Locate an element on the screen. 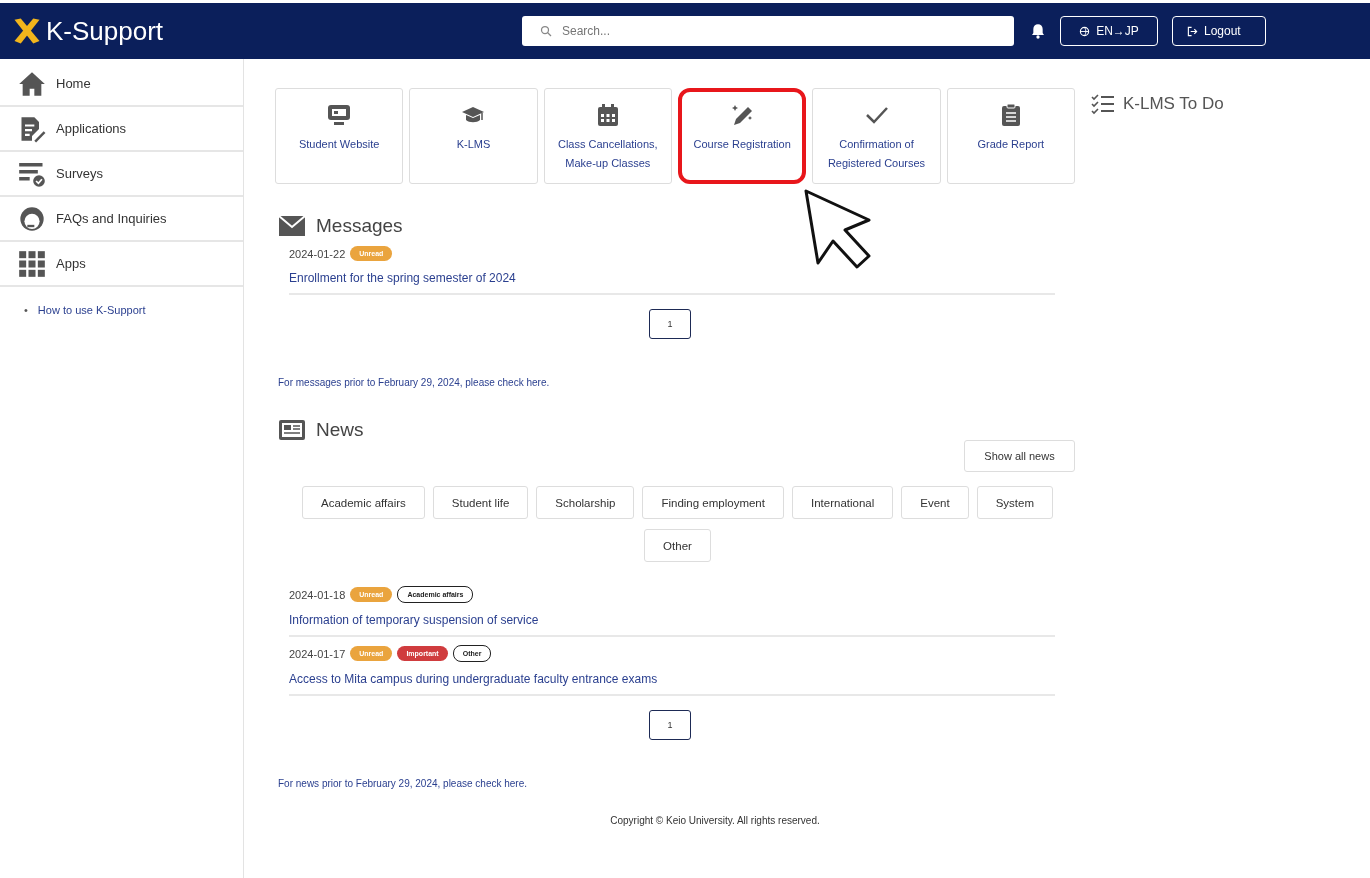 This screenshot has width=1370, height=878. shortcut-tile: K-LMS is located at coordinates (473, 136).